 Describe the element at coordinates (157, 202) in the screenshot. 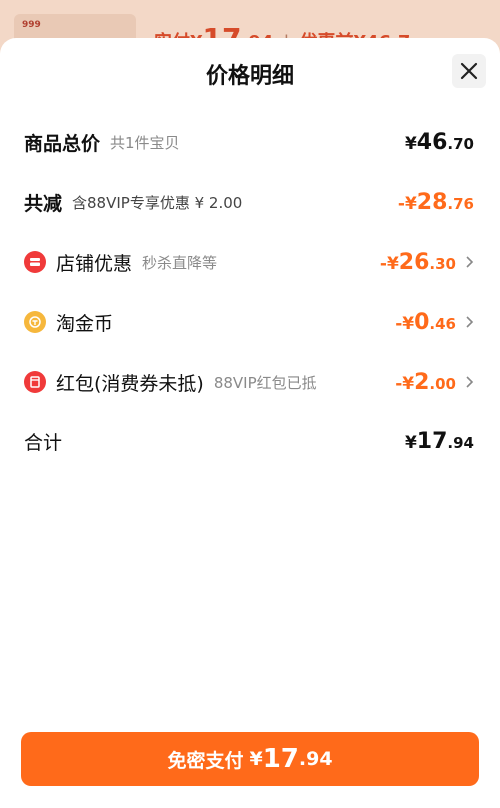

I see `row-sub: 含88VIP专享优惠 ¥ 2.00` at that location.